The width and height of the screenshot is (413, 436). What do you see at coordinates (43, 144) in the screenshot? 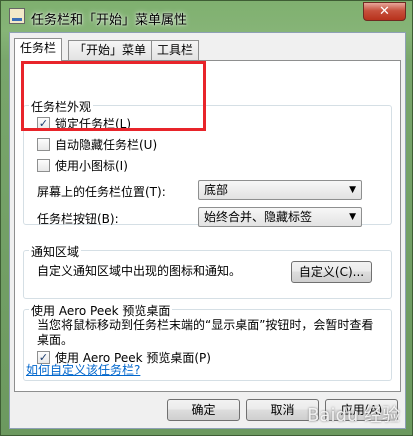
I see `autohide-taskbar-checkbox` at bounding box center [43, 144].